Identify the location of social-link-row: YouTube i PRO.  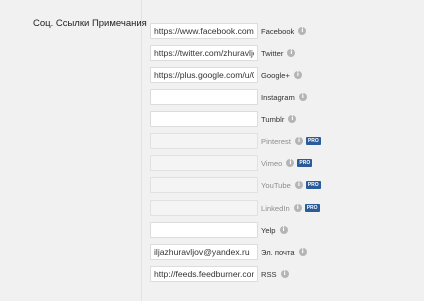
(235, 185).